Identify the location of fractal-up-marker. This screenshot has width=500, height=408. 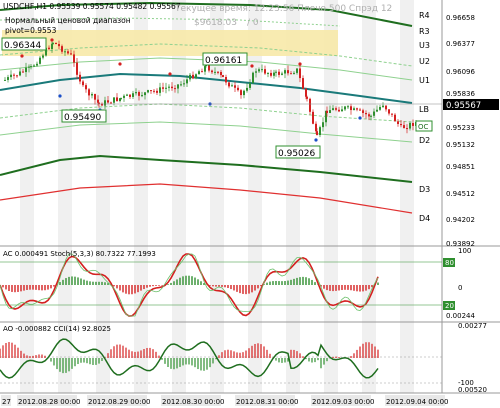
(170, 74).